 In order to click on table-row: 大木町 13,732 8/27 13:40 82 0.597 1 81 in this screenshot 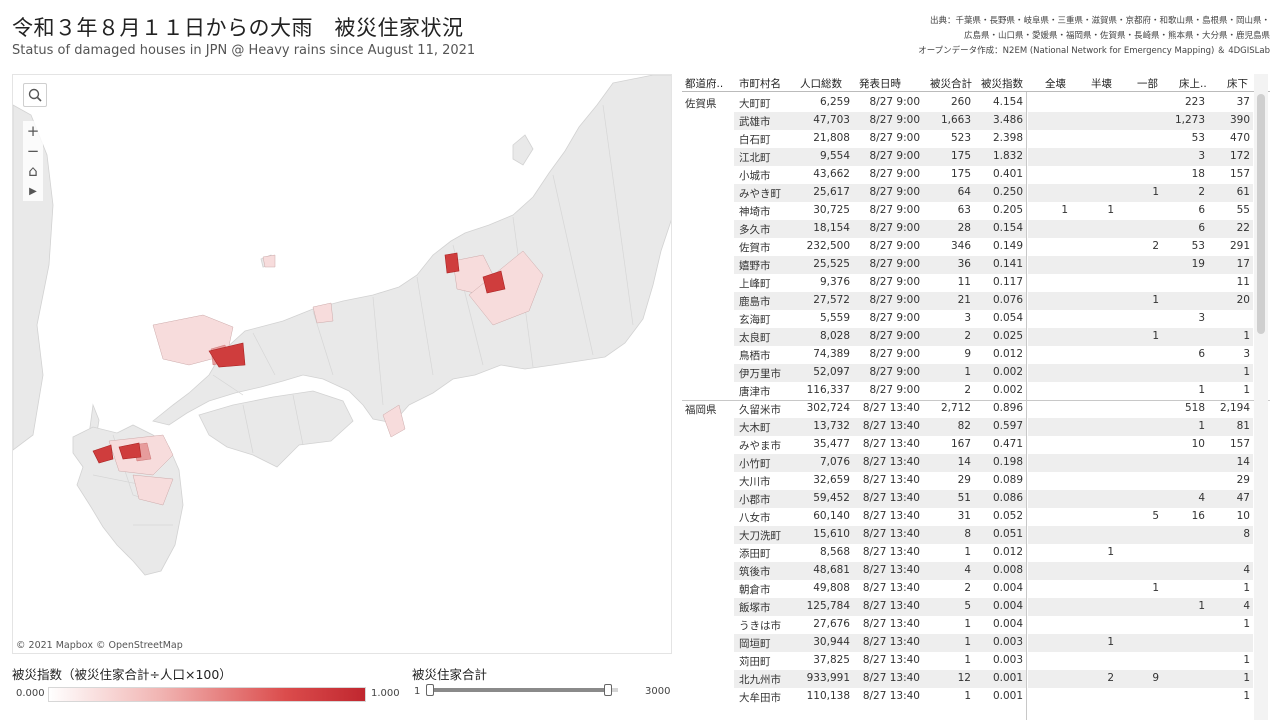, I will do `click(976, 427)`.